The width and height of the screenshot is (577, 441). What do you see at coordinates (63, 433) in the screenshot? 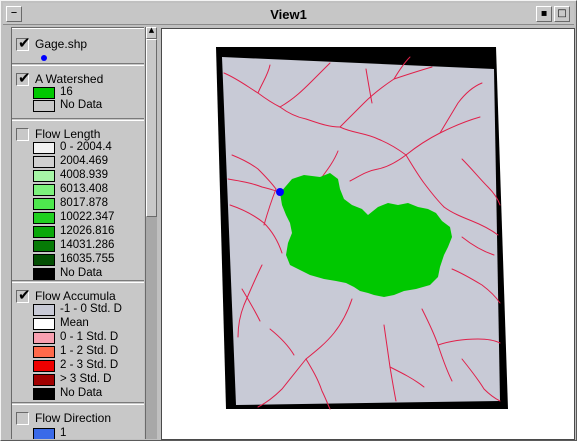
I see `legend-label: 1` at bounding box center [63, 433].